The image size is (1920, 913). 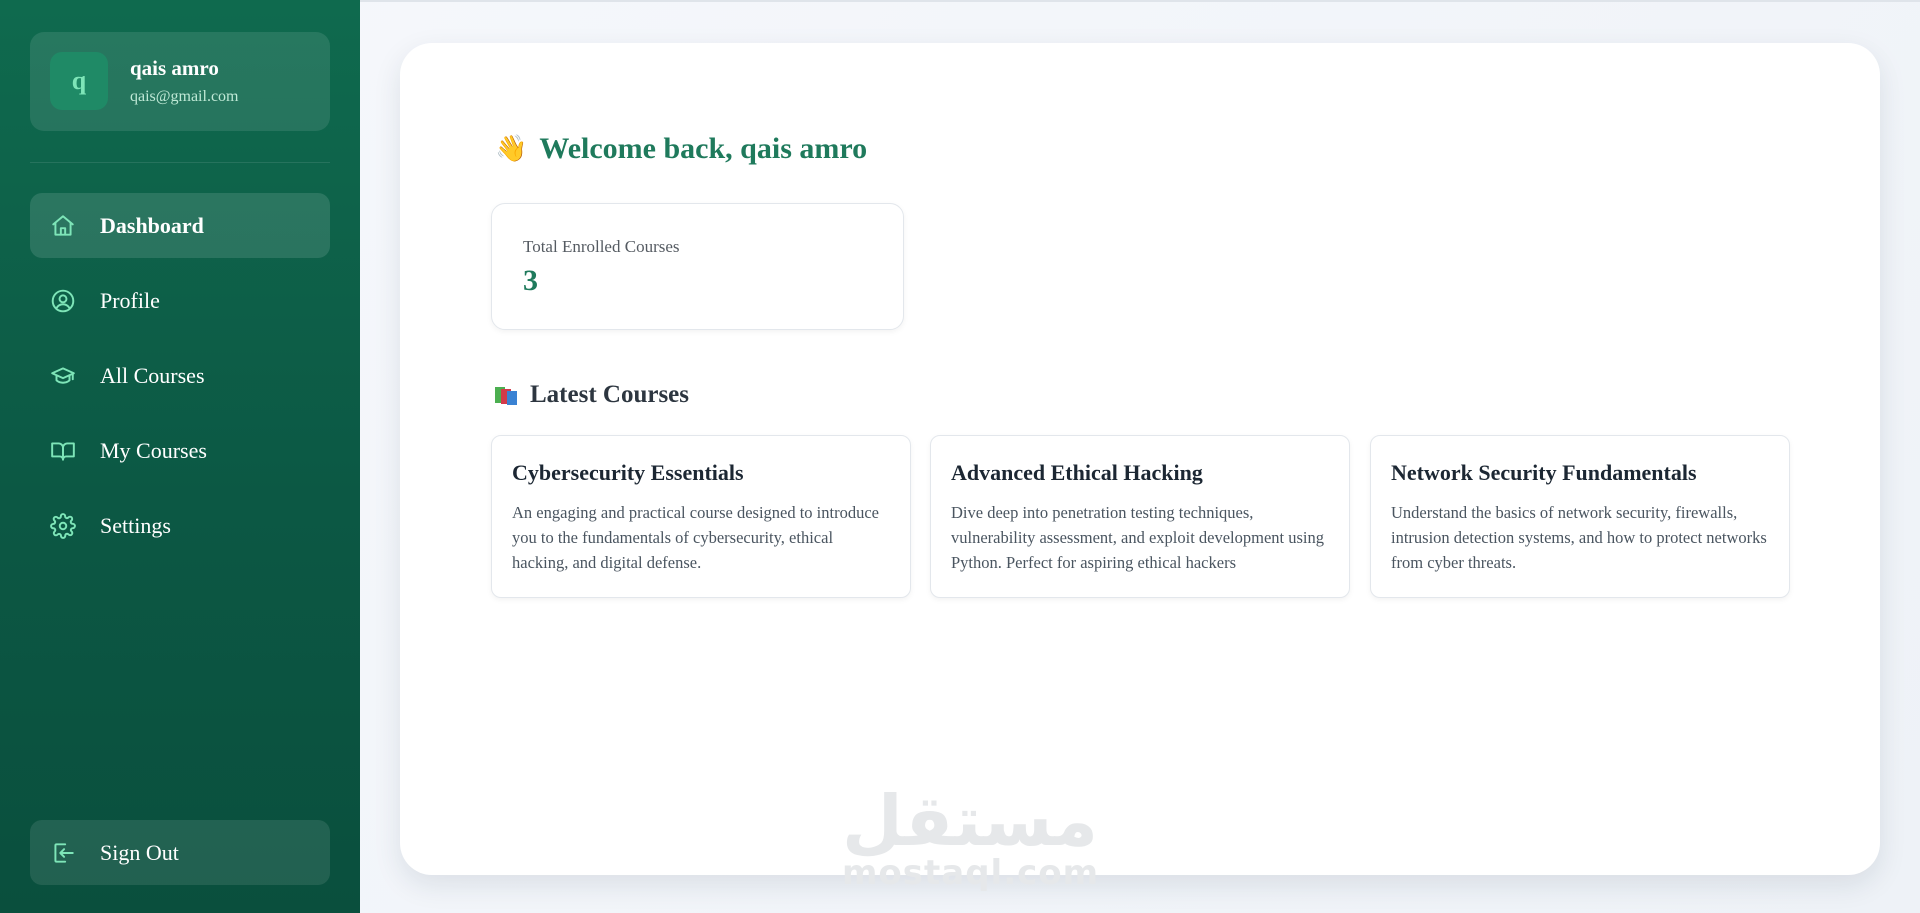 What do you see at coordinates (180, 852) in the screenshot?
I see `sign-out-button: Sign Out` at bounding box center [180, 852].